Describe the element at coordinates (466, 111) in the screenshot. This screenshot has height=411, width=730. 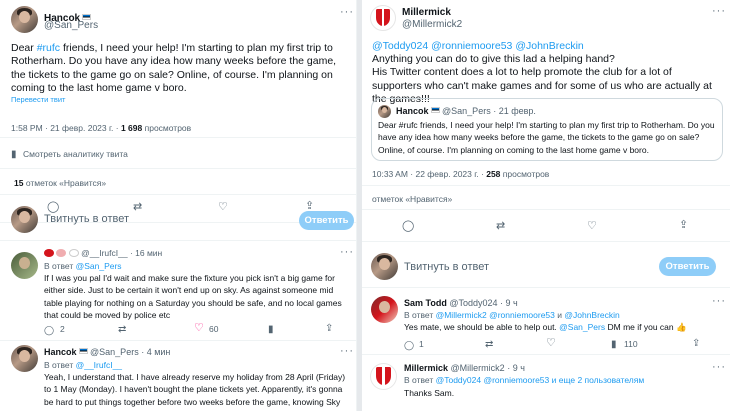
I see `quoted-author-handle: @San_Pers` at that location.